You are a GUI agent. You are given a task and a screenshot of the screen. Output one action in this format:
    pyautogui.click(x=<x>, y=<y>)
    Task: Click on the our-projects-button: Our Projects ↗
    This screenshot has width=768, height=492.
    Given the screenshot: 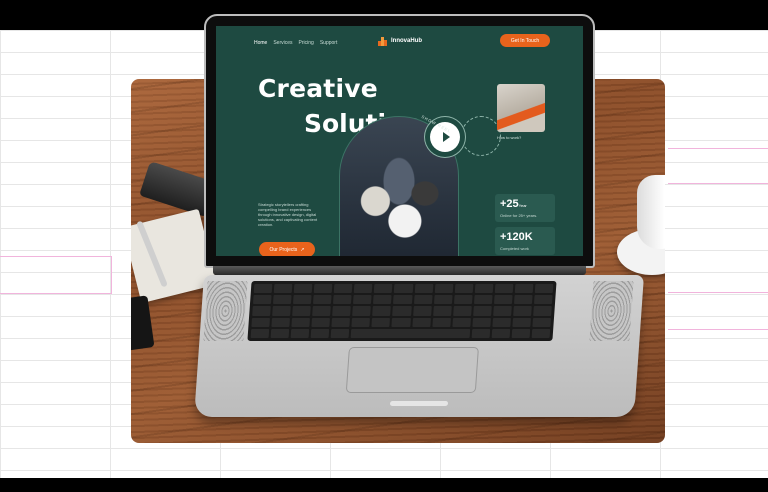 What is the action you would take?
    pyautogui.click(x=287, y=249)
    